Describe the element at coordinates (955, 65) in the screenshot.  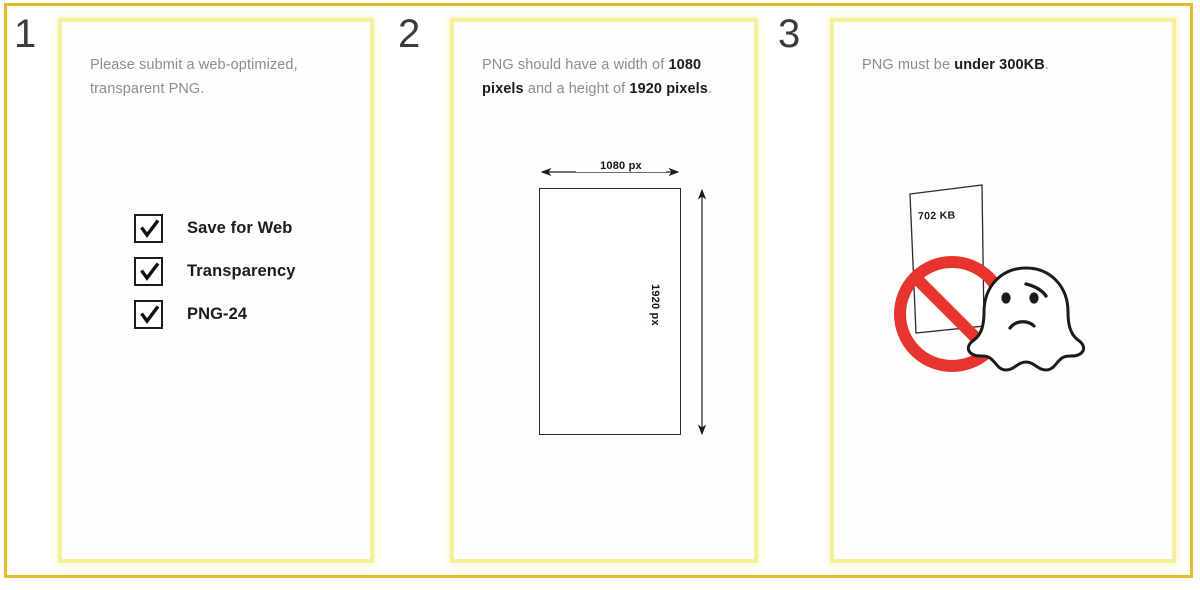
I see `step-3-description: PNG must be under 300KB.` at that location.